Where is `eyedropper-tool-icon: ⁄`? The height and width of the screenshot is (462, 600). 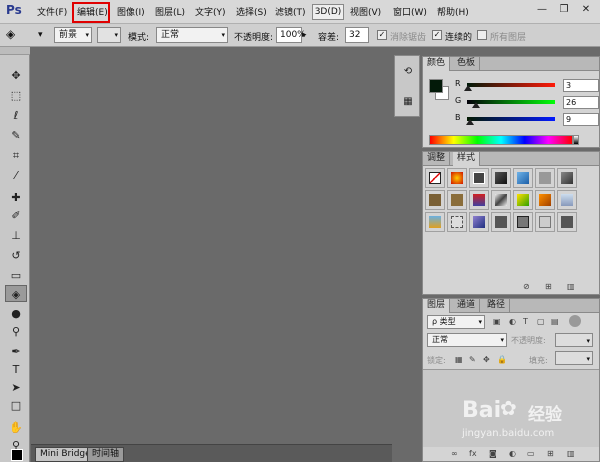 eyedropper-tool-icon: ⁄ is located at coordinates (16, 175).